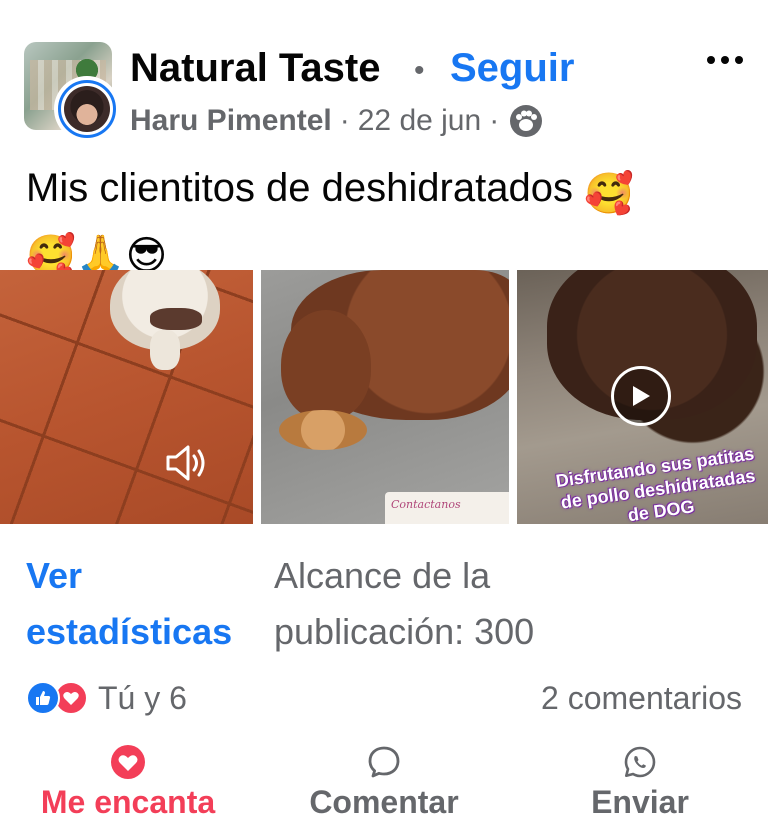 Image resolution: width=768 pixels, height=827 pixels. Describe the element at coordinates (187, 463) in the screenshot. I see `sound-icon` at that location.